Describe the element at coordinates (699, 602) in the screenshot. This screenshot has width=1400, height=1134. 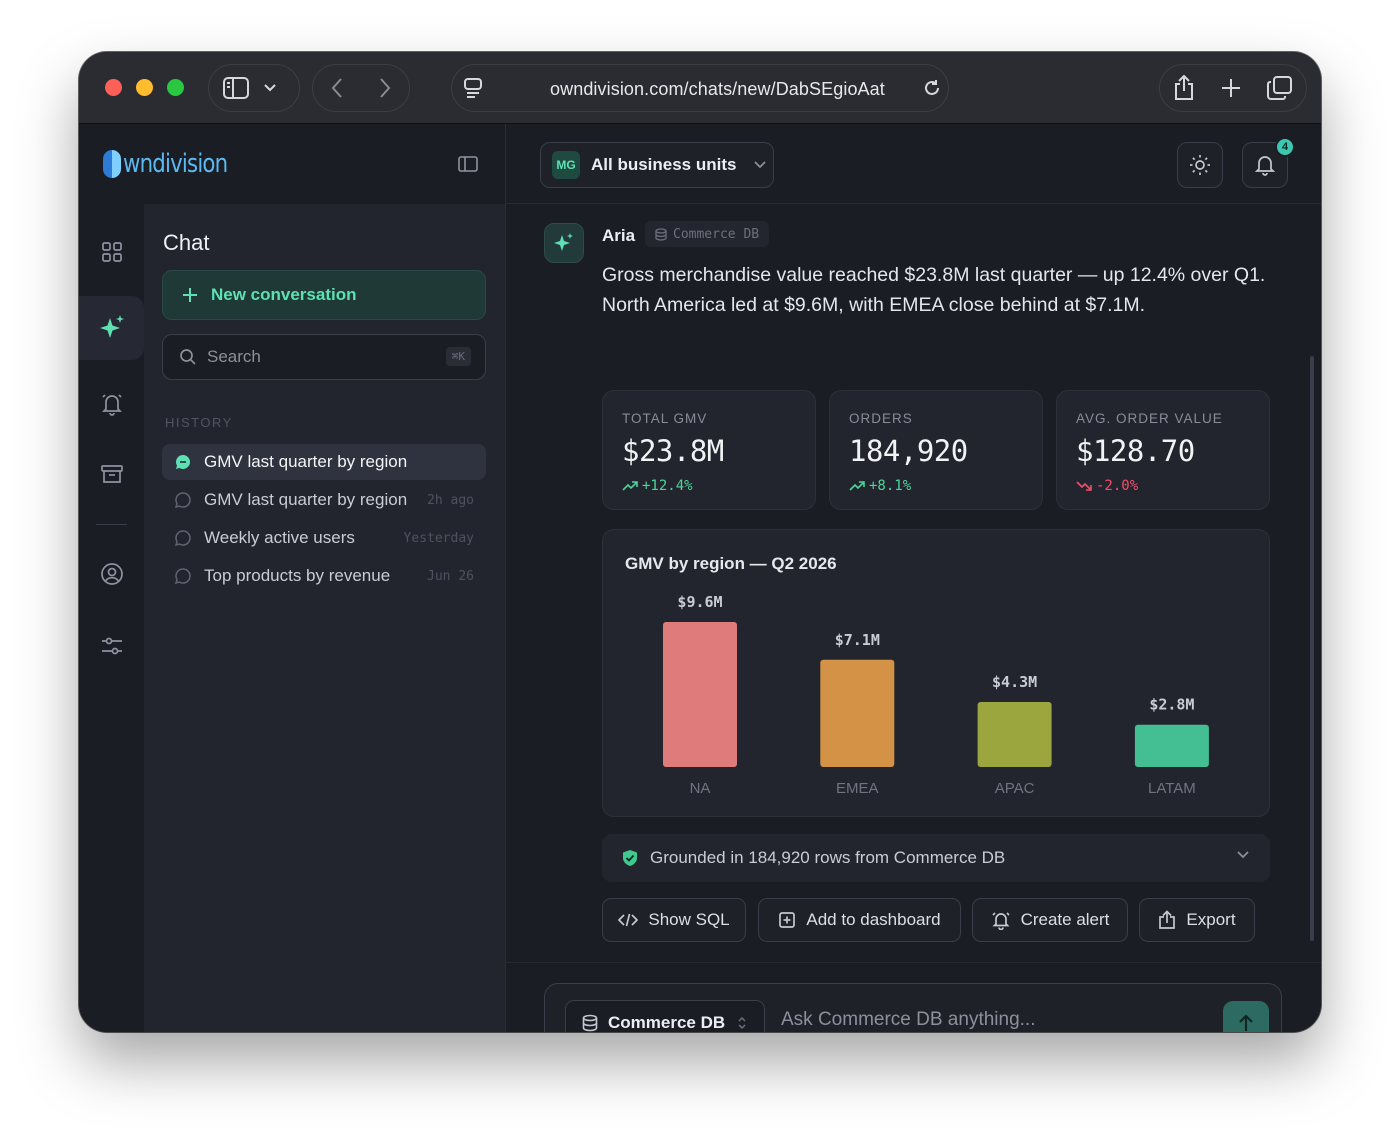
I see `chart-value-label: $9.6M` at that location.